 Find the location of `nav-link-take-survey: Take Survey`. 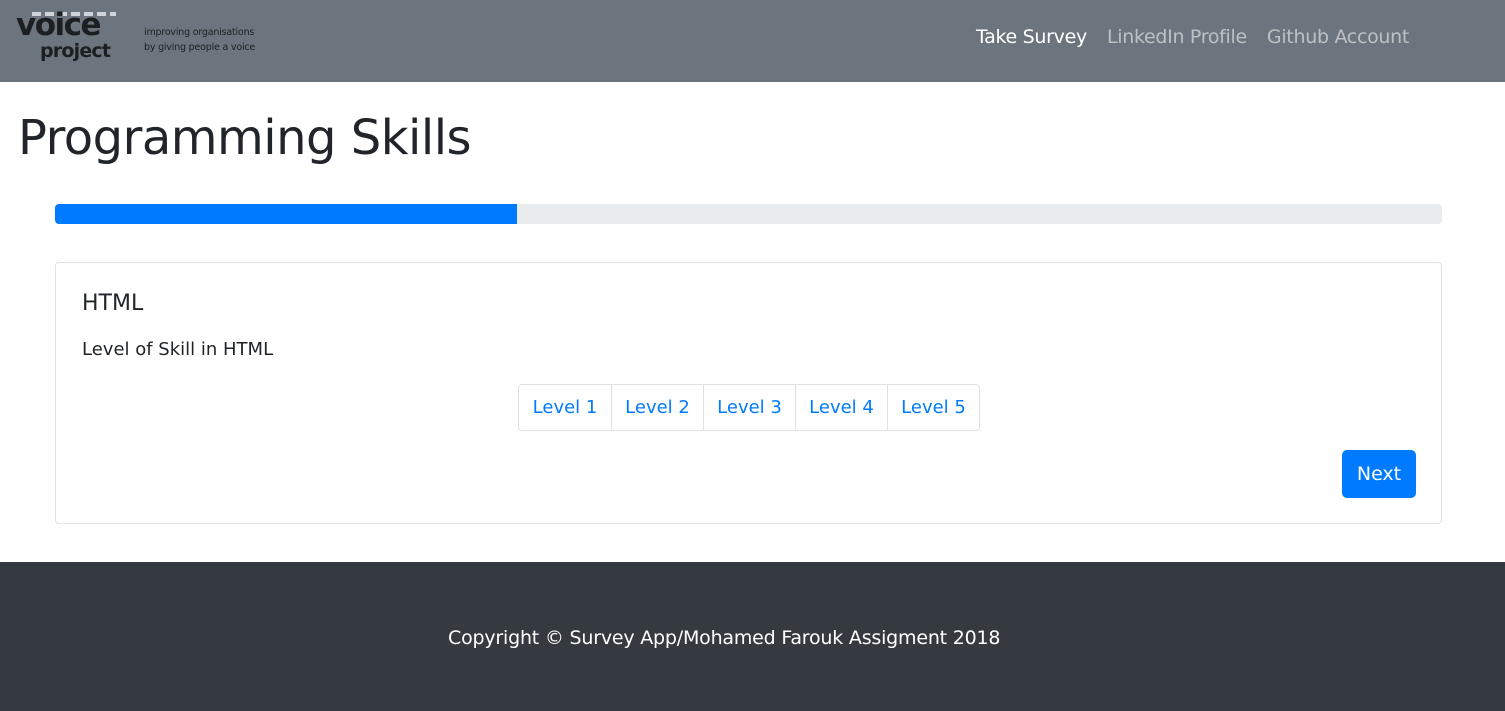

nav-link-take-survey: Take Survey is located at coordinates (1031, 37).